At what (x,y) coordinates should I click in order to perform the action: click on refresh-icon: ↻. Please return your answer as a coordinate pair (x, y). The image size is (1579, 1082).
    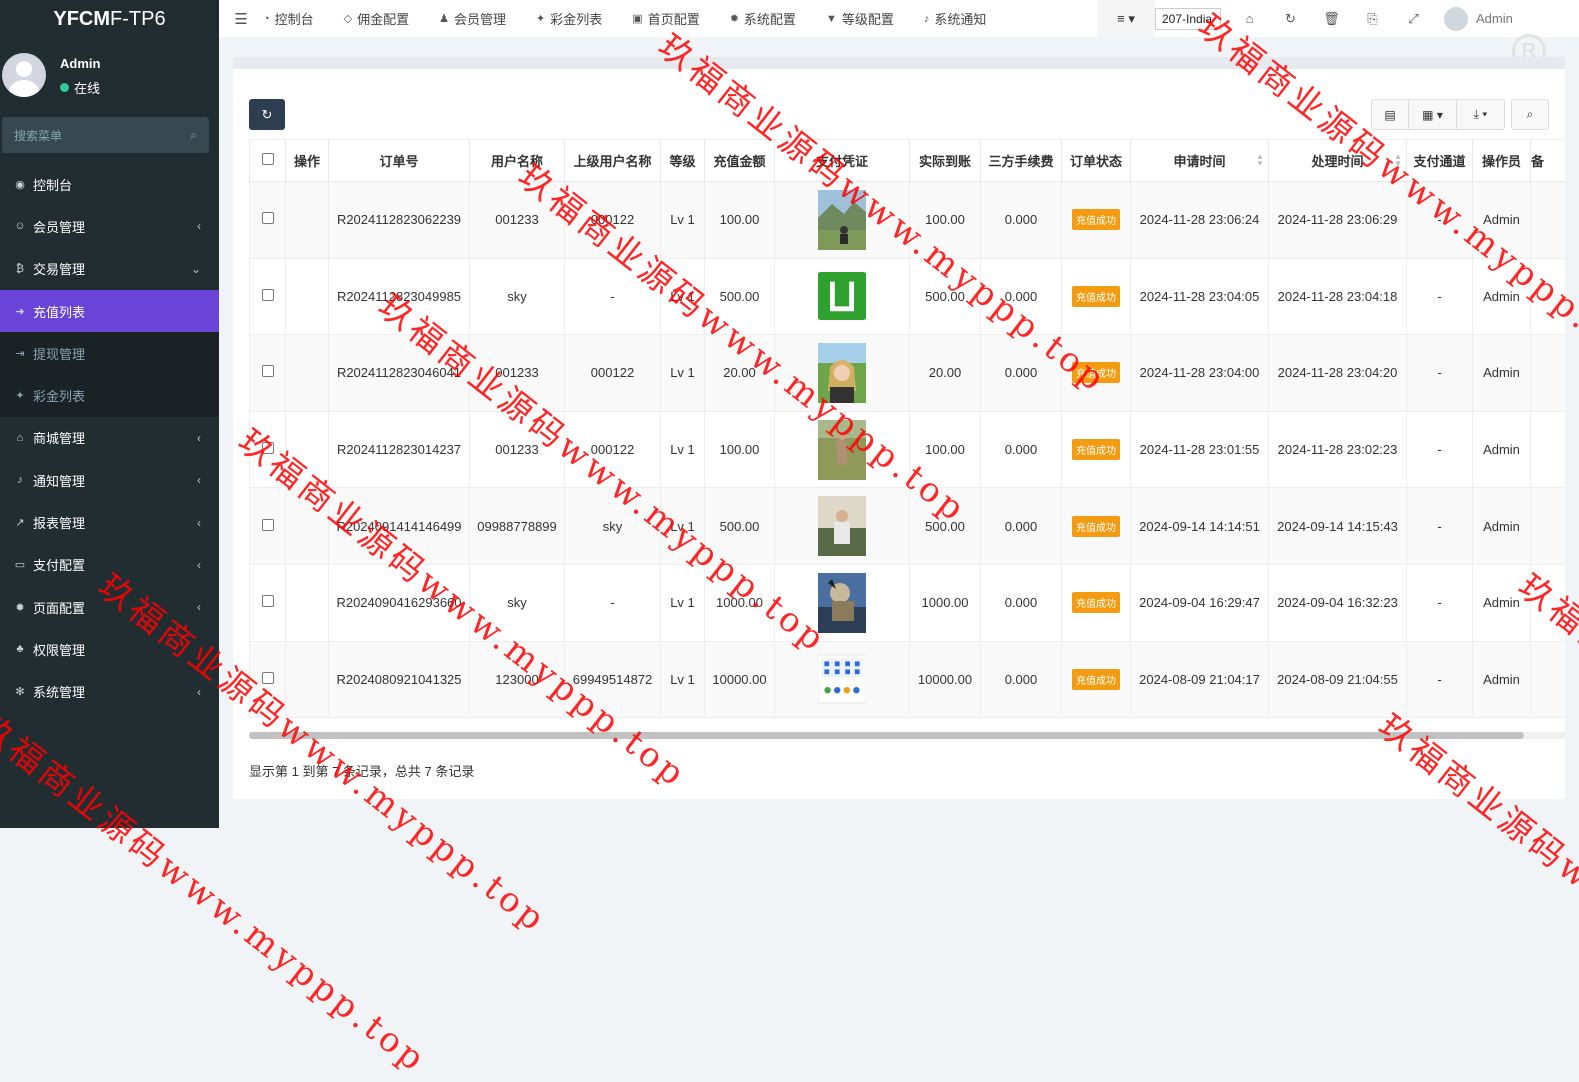
    Looking at the image, I should click on (1290, 19).